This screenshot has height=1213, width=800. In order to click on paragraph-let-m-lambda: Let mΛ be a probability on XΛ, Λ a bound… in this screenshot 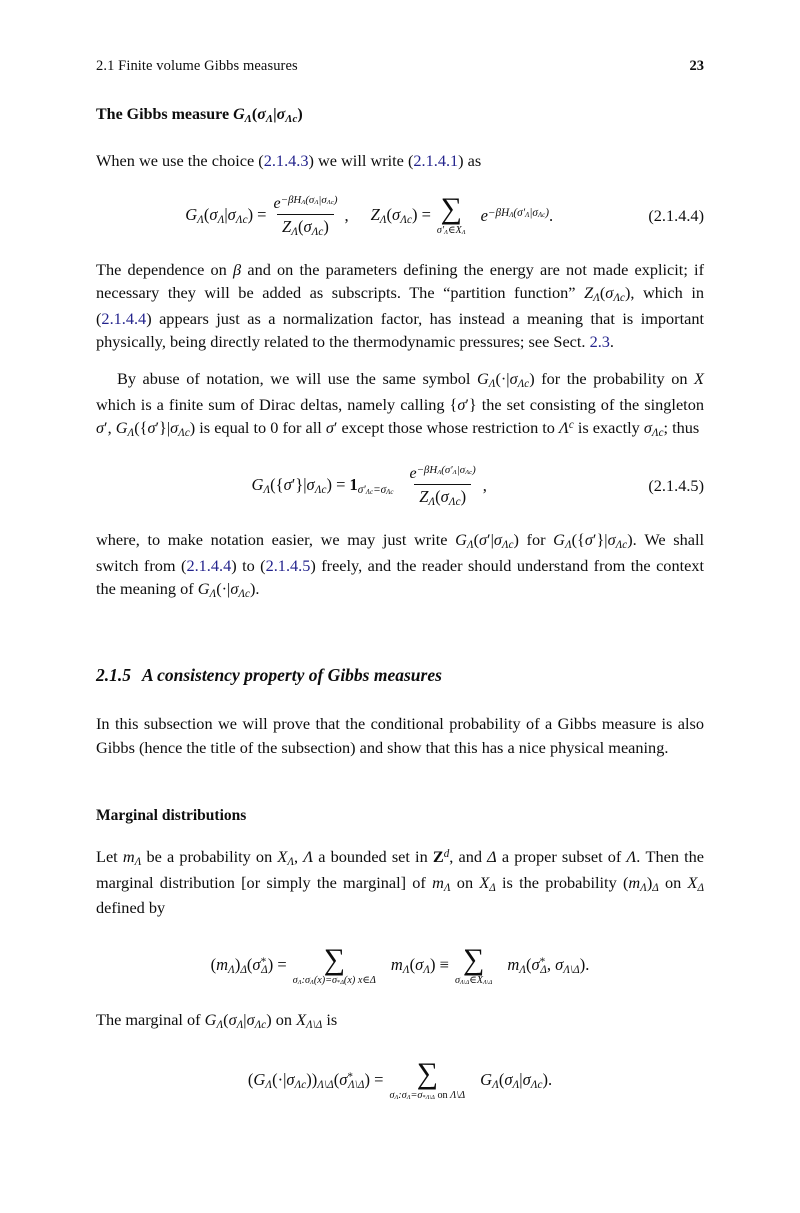, I will do `click(400, 882)`.